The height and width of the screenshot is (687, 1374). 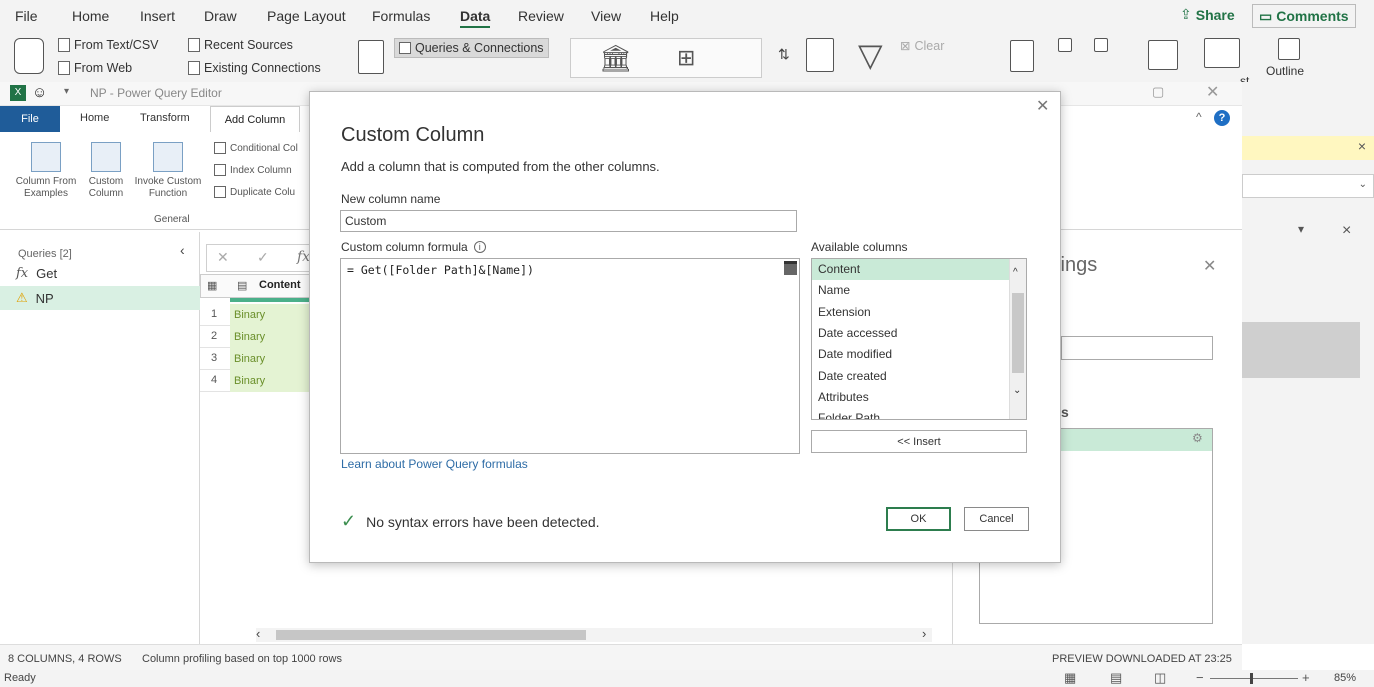 I want to click on close-pane-icon: ×, so click(x=1346, y=231).